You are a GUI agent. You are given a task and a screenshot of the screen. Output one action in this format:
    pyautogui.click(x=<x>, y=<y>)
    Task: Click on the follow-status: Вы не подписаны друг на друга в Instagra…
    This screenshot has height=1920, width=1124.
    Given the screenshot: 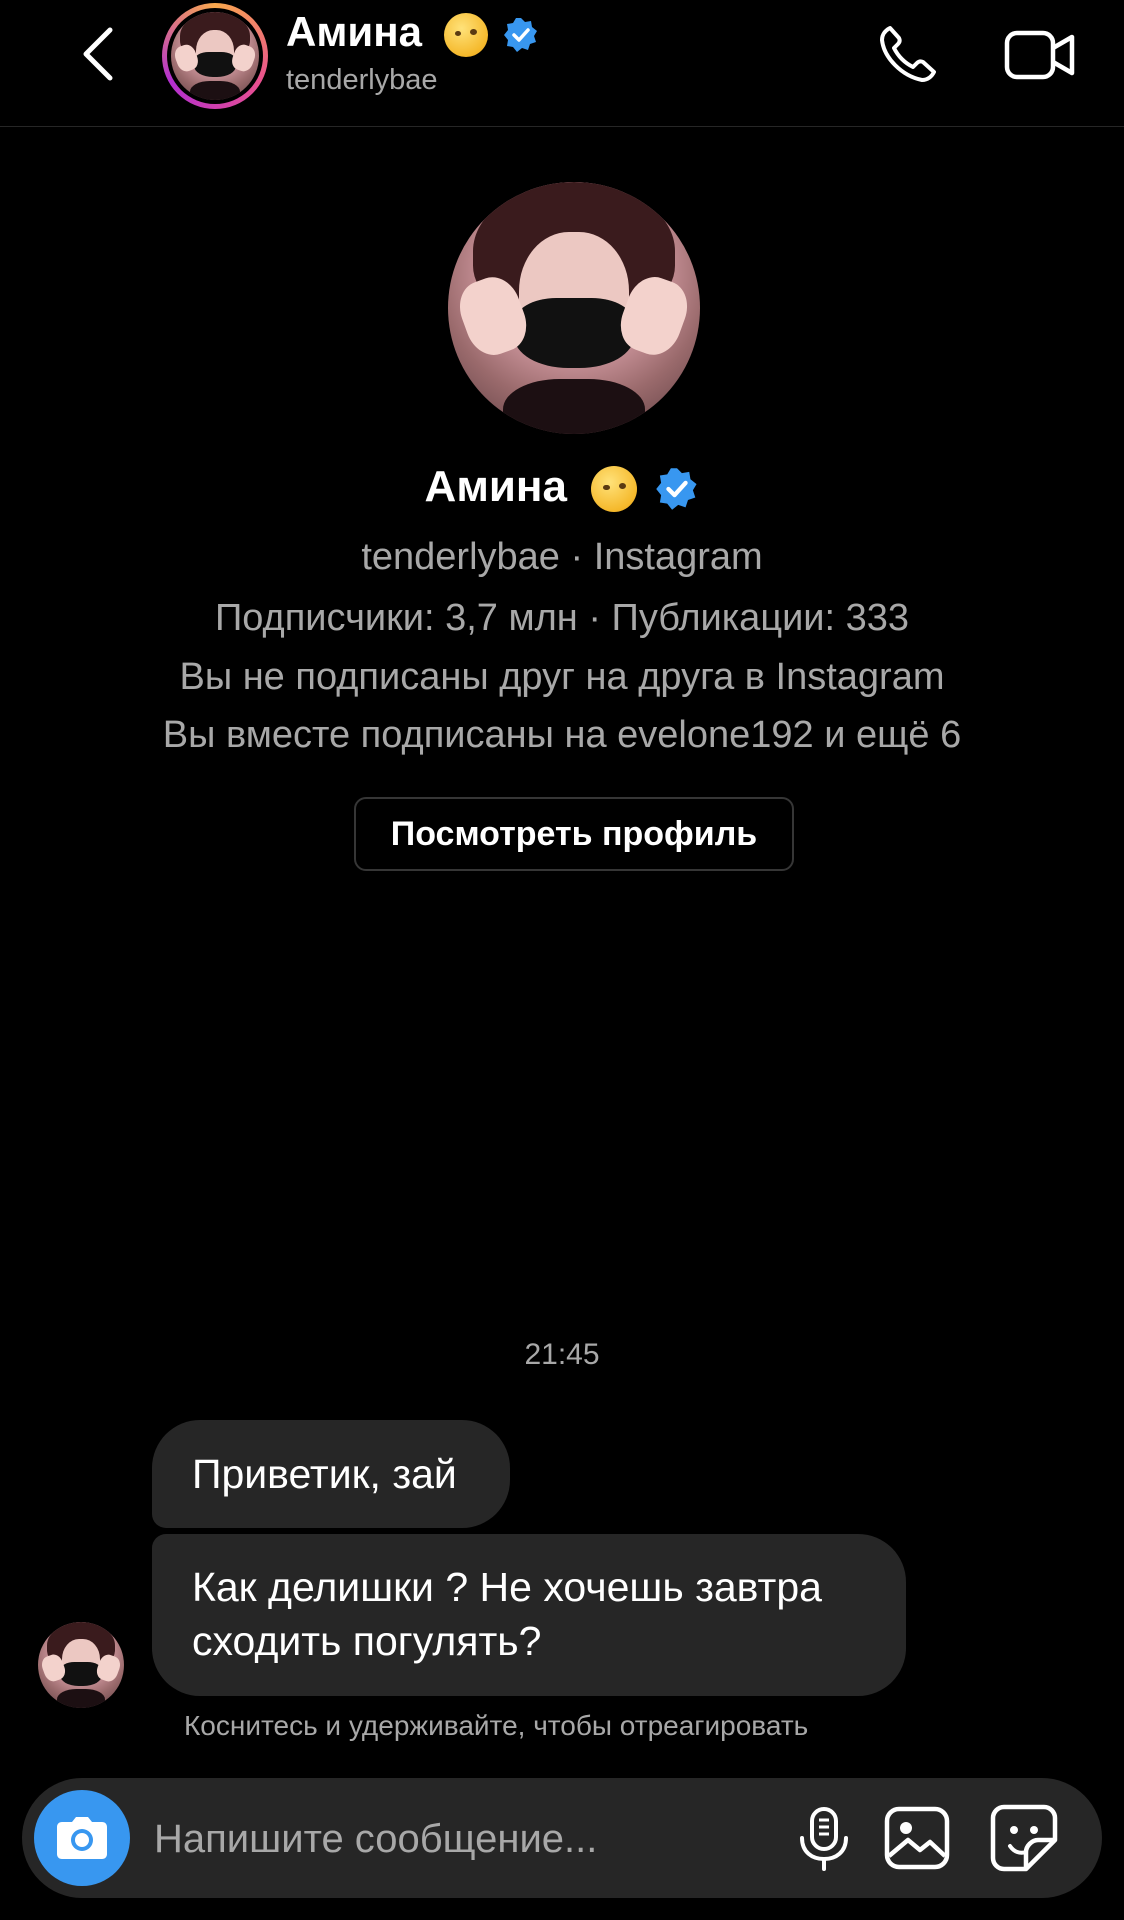 What is the action you would take?
    pyautogui.click(x=562, y=677)
    